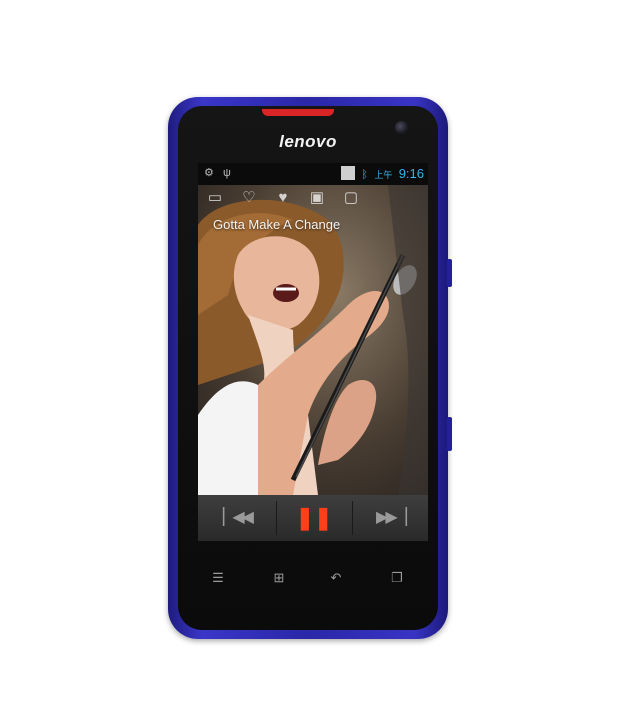 The width and height of the screenshot is (620, 726). I want to click on home-icon: ⊞, so click(279, 578).